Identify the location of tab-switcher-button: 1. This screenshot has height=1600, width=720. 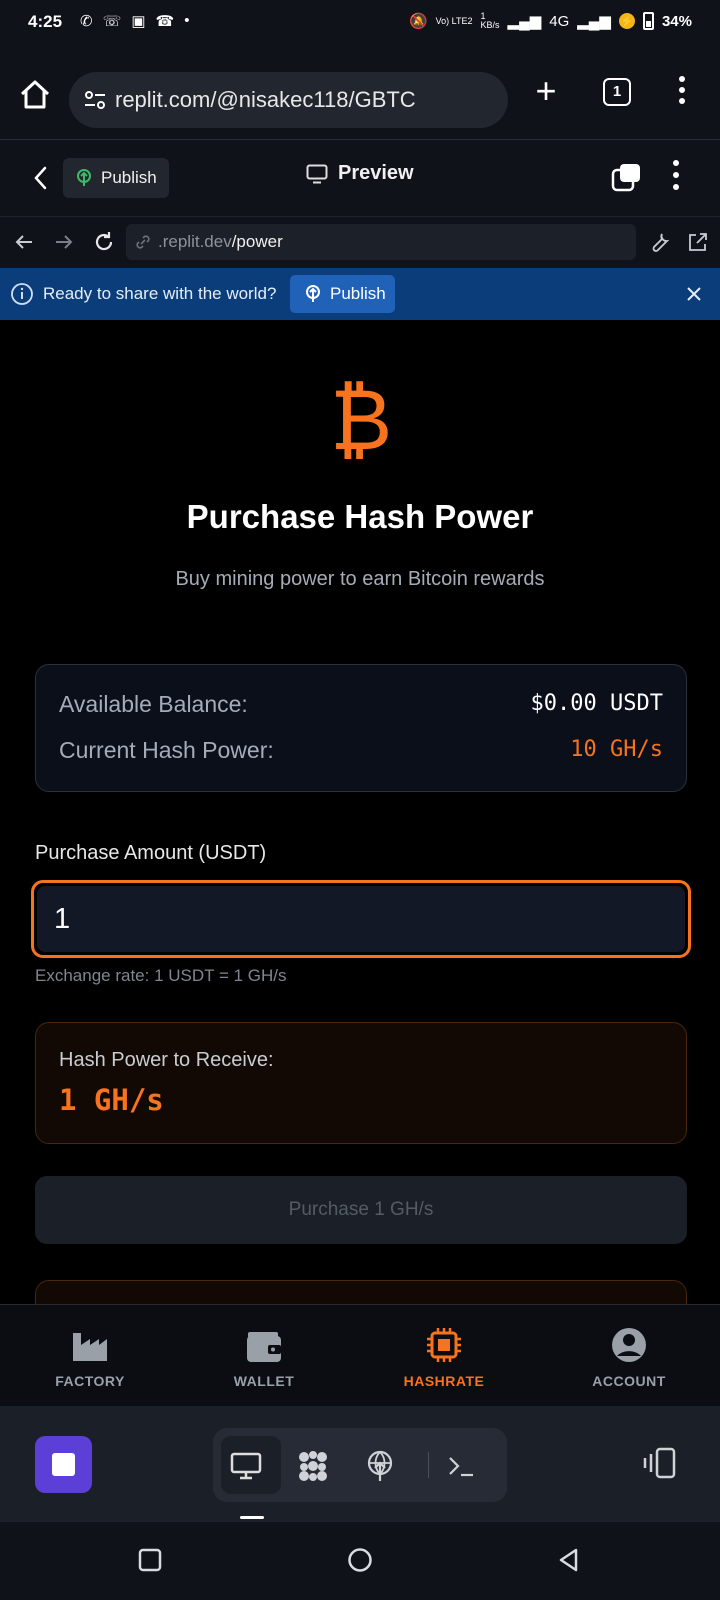
(617, 92).